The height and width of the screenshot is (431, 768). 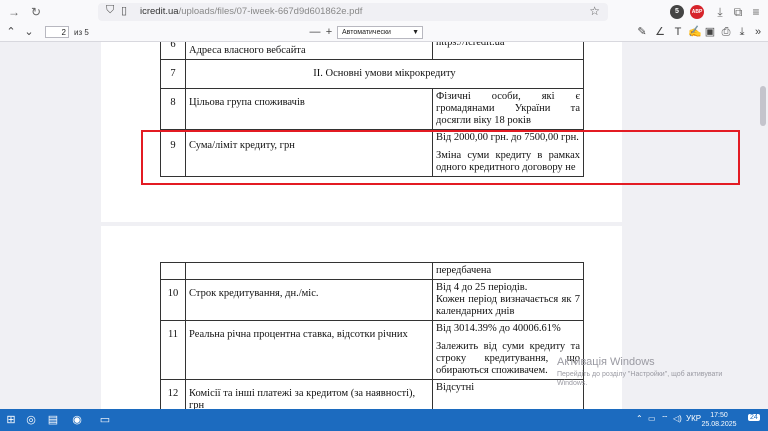 What do you see at coordinates (366, 32) in the screenshot?
I see `zoom-value: Автоматически` at bounding box center [366, 32].